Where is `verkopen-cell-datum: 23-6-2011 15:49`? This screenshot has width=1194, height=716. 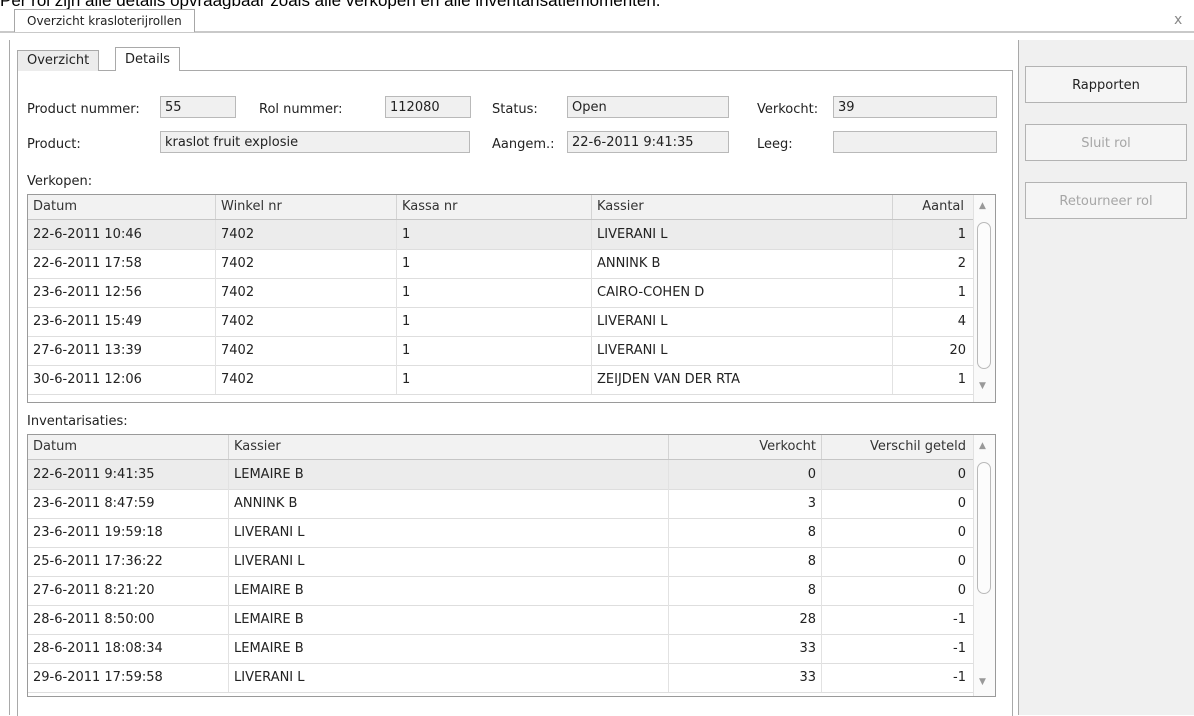
verkopen-cell-datum: 23-6-2011 15:49 is located at coordinates (87, 321).